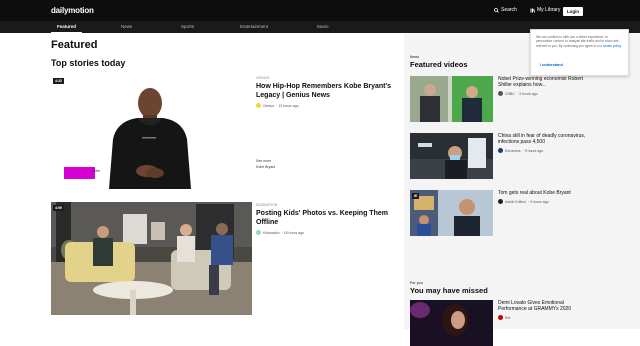 The height and width of the screenshot is (346, 640). What do you see at coordinates (513, 151) in the screenshot?
I see `channel-name: Euronews` at bounding box center [513, 151].